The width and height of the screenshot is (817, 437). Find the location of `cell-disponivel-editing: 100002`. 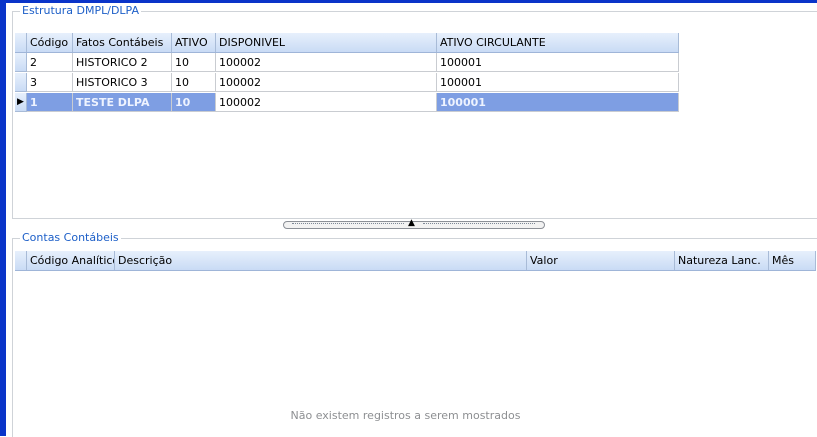

cell-disponivel-editing: 100002 is located at coordinates (326, 102).